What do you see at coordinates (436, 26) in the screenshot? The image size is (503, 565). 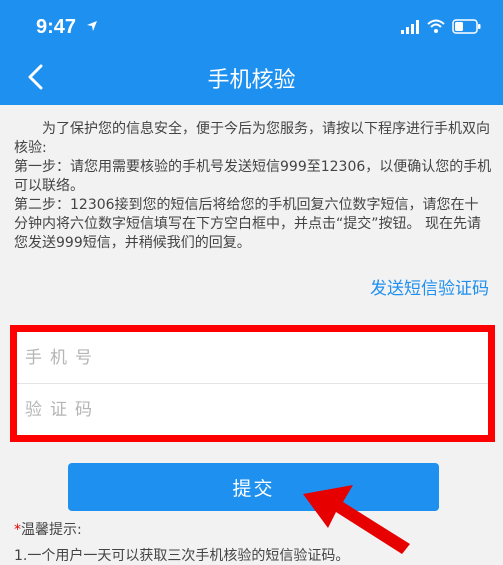 I see `wifi-icon` at bounding box center [436, 26].